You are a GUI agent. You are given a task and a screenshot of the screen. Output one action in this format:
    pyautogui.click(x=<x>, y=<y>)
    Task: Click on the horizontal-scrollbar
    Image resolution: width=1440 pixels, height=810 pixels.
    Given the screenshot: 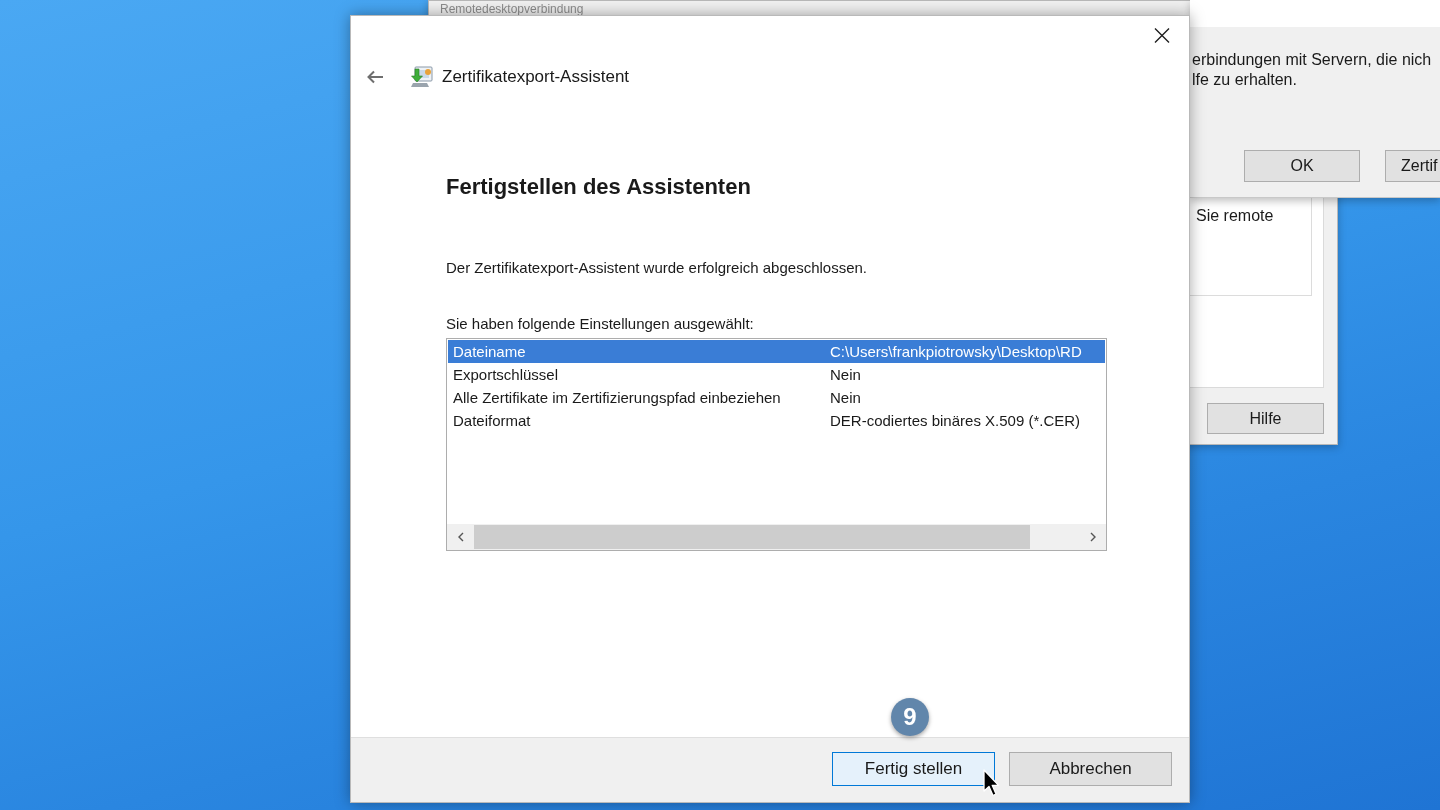 What is the action you would take?
    pyautogui.click(x=776, y=537)
    